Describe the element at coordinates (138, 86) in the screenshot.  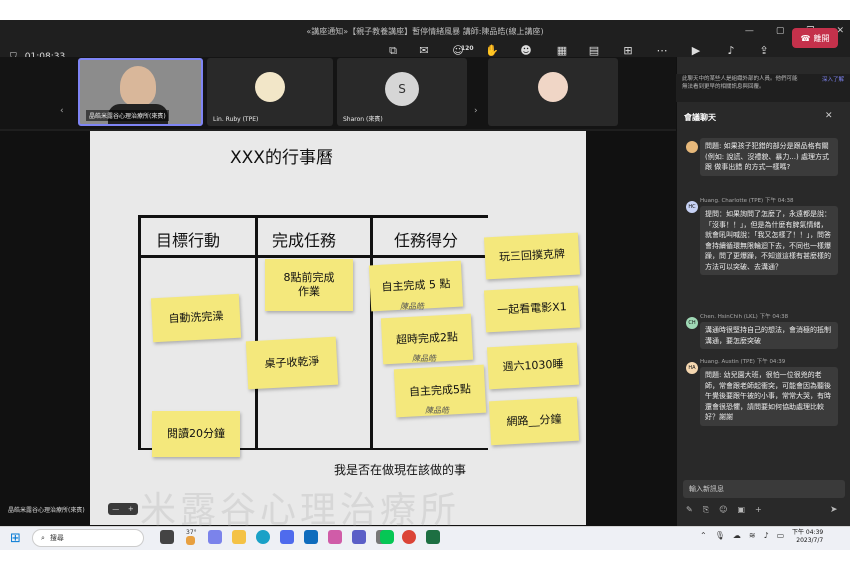
I see `presenter-video` at that location.